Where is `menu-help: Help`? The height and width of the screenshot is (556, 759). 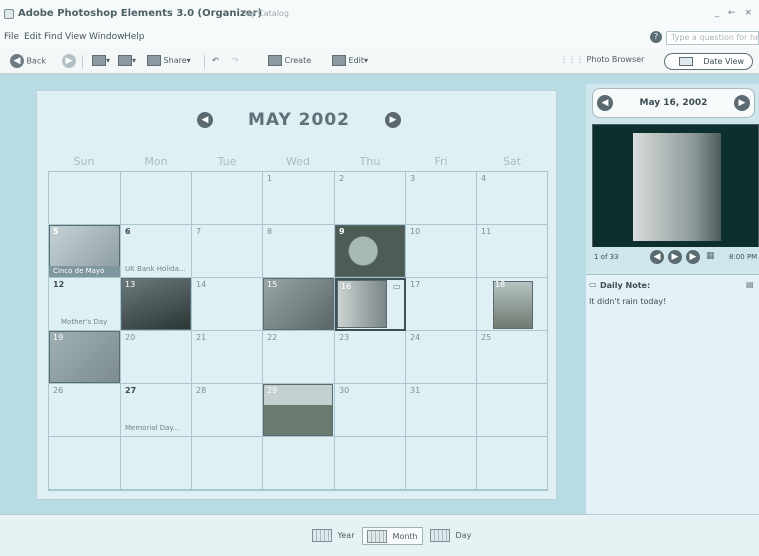
menu-help: Help is located at coordinates (134, 37).